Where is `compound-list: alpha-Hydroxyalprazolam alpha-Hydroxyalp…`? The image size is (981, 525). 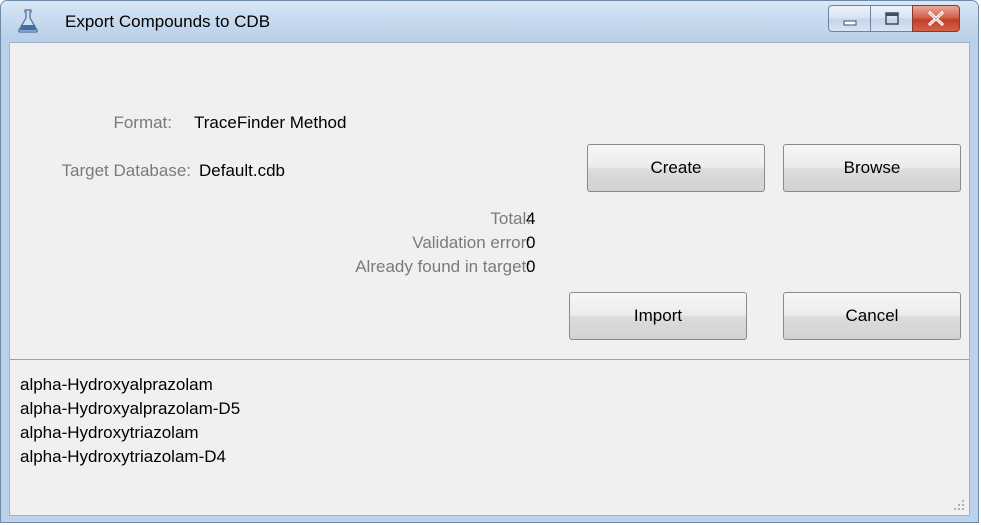 compound-list: alpha-Hydroxyalprazolam alpha-Hydroxyalp… is located at coordinates (130, 421).